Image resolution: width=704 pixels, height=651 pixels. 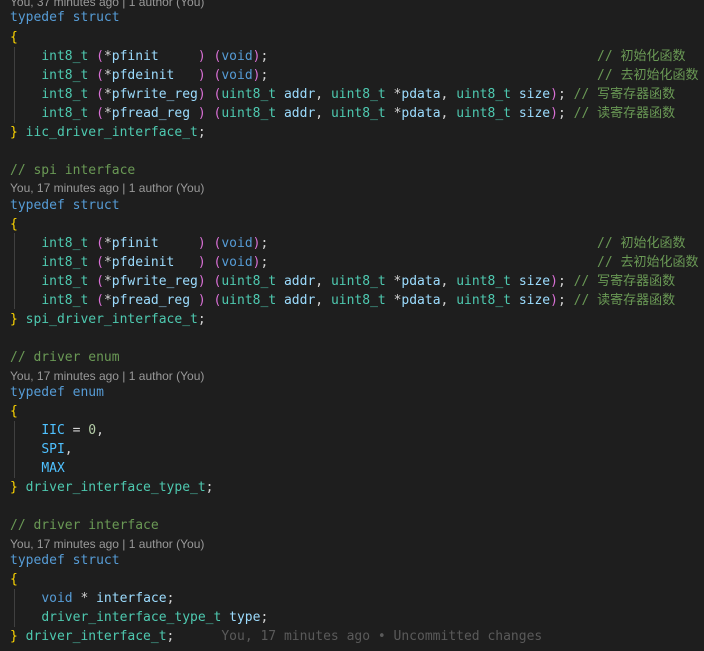 What do you see at coordinates (73, 170) in the screenshot?
I see `code-line: // spi interface` at bounding box center [73, 170].